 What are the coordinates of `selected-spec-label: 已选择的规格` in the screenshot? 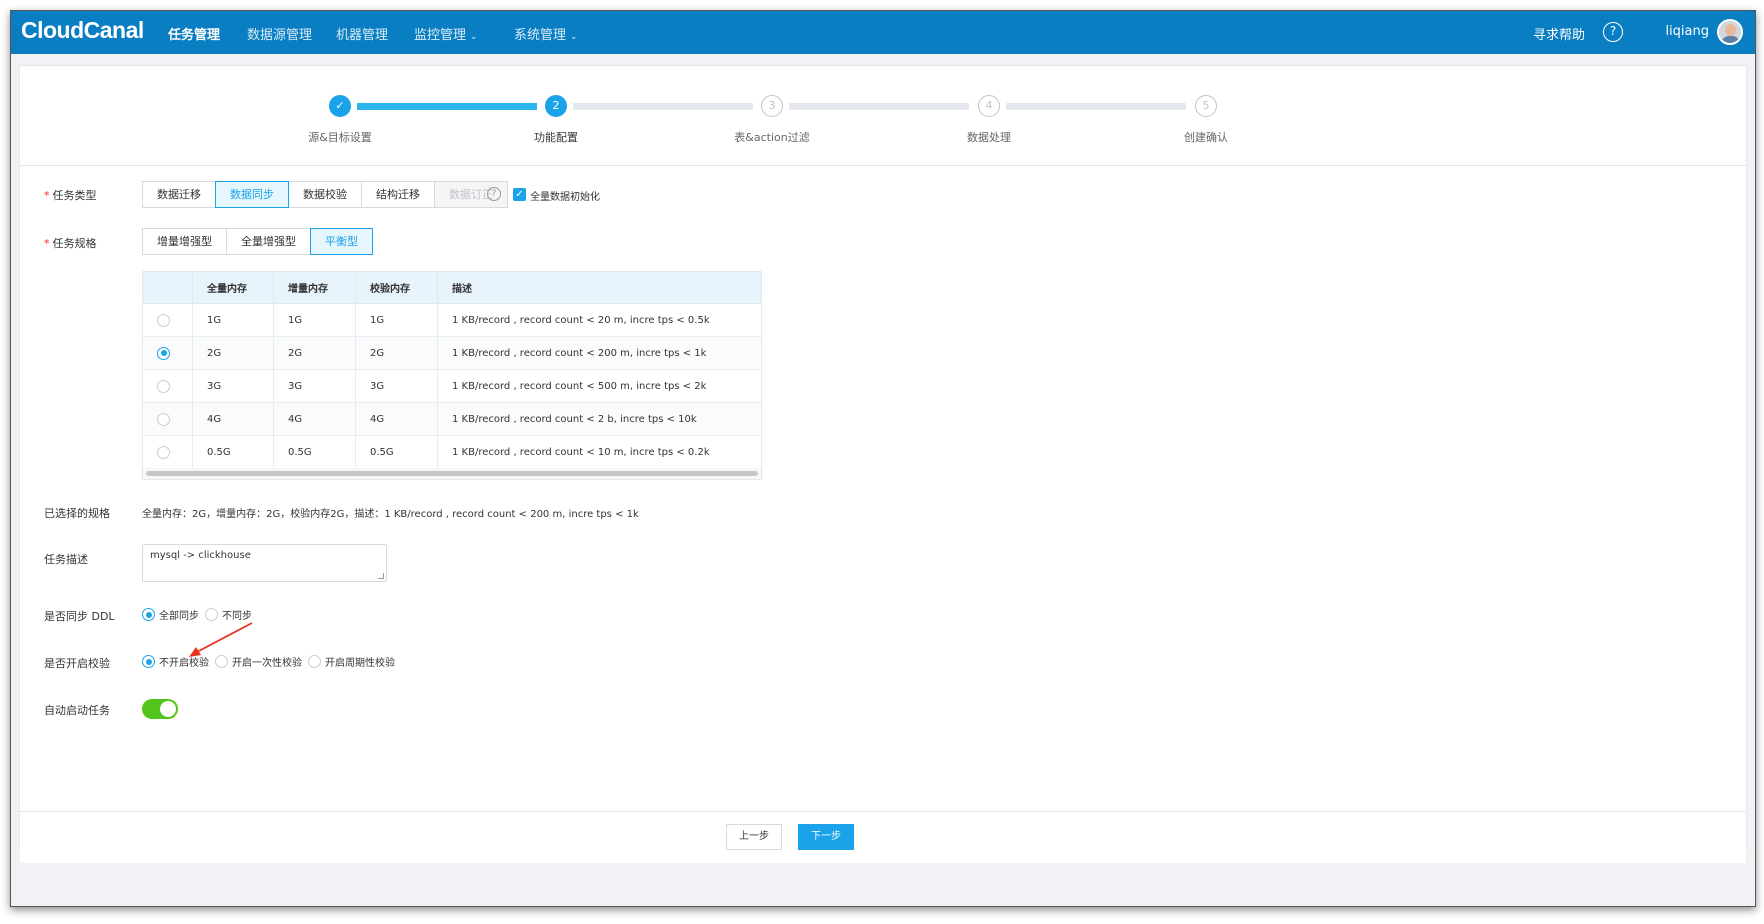 It's located at (77, 513).